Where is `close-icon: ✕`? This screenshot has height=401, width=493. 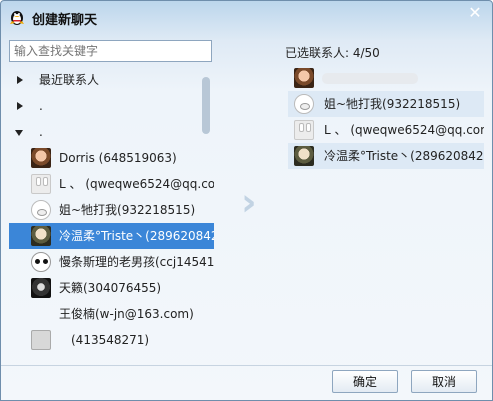
close-icon: ✕ is located at coordinates (475, 12).